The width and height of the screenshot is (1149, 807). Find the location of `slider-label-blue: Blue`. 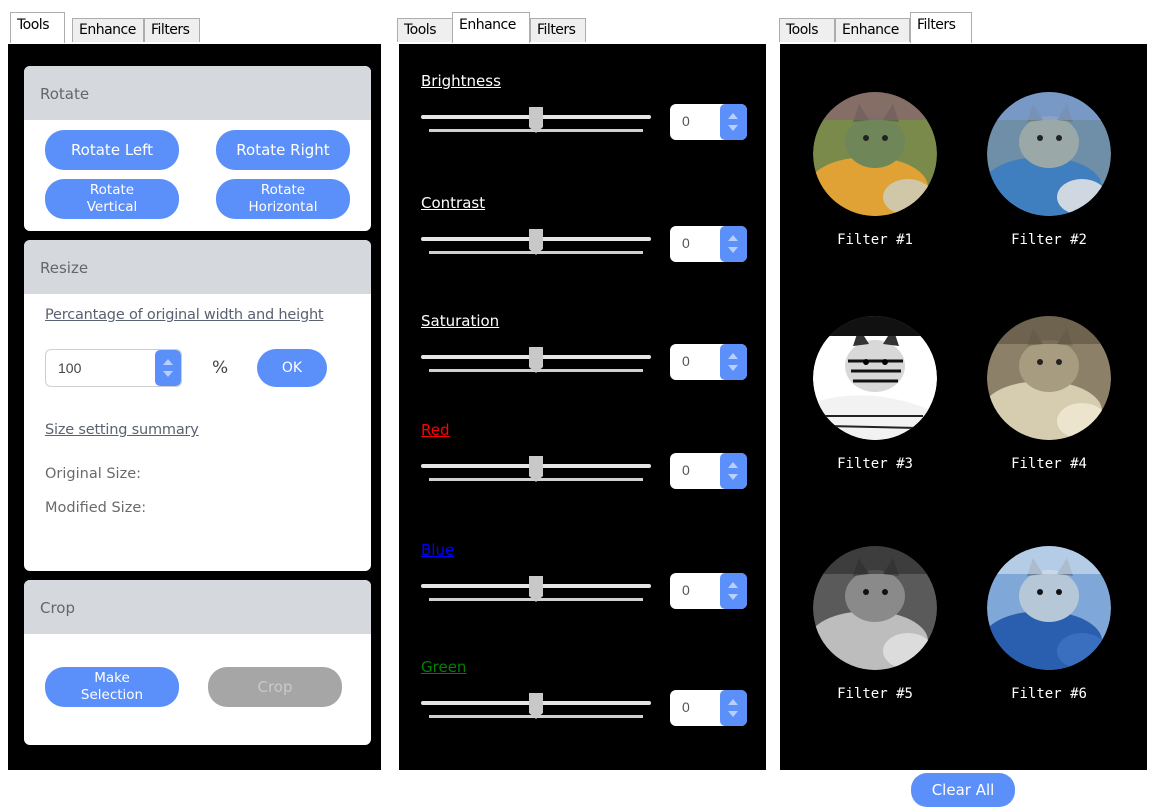

slider-label-blue: Blue is located at coordinates (438, 550).